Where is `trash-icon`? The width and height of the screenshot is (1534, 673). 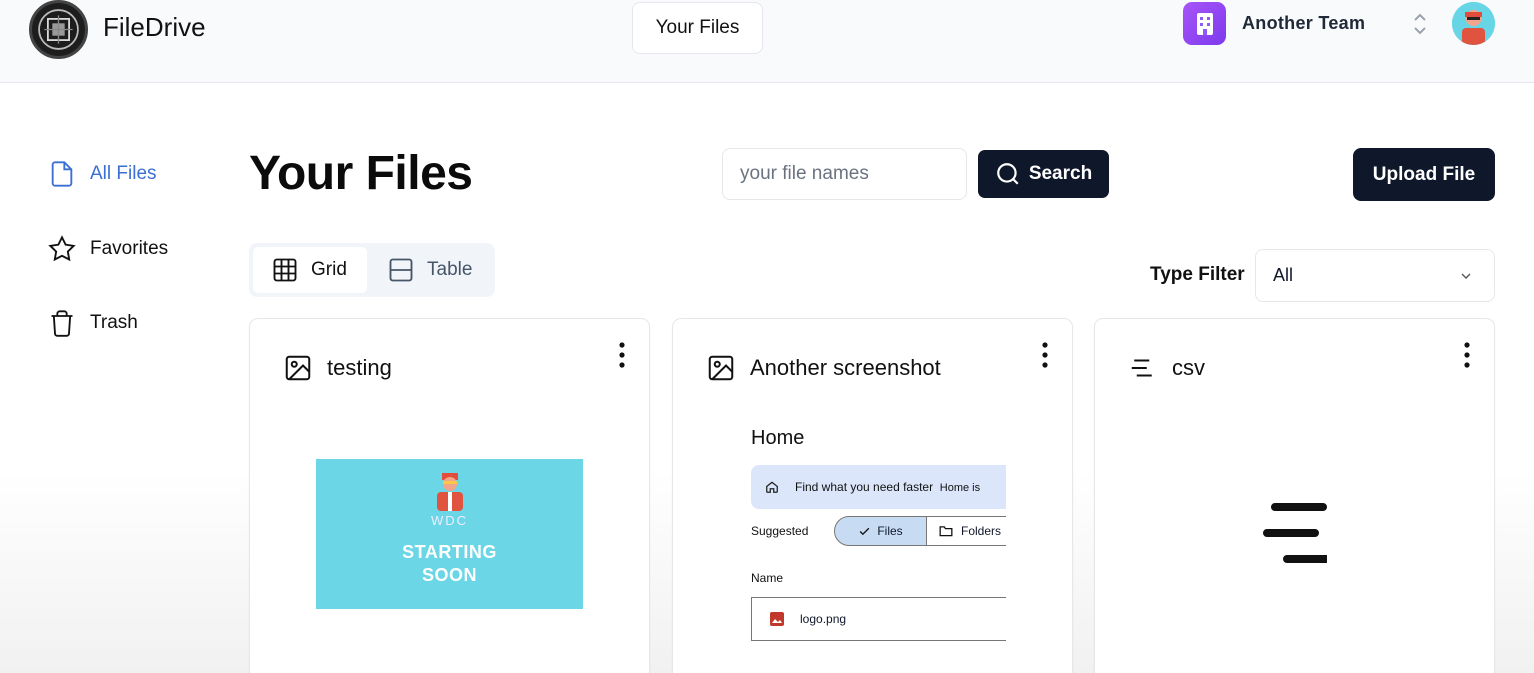
trash-icon is located at coordinates (62, 323).